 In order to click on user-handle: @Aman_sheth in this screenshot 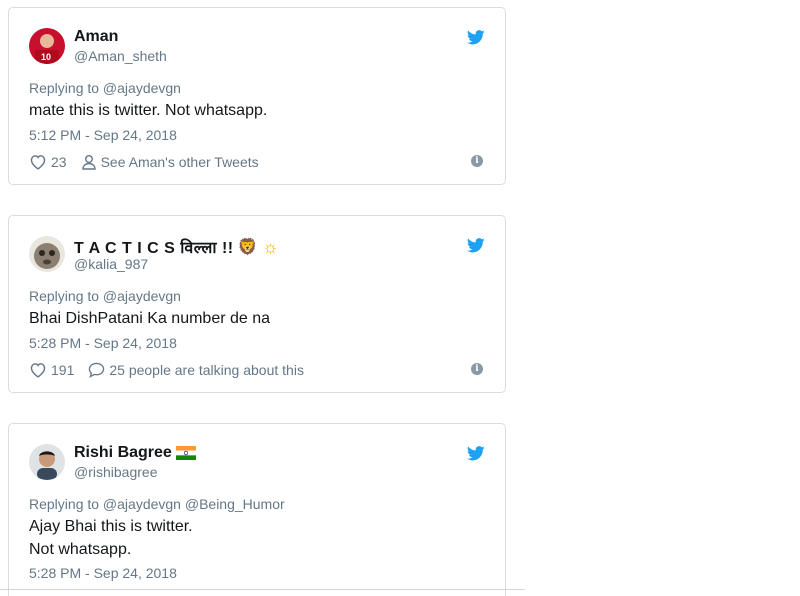, I will do `click(120, 56)`.